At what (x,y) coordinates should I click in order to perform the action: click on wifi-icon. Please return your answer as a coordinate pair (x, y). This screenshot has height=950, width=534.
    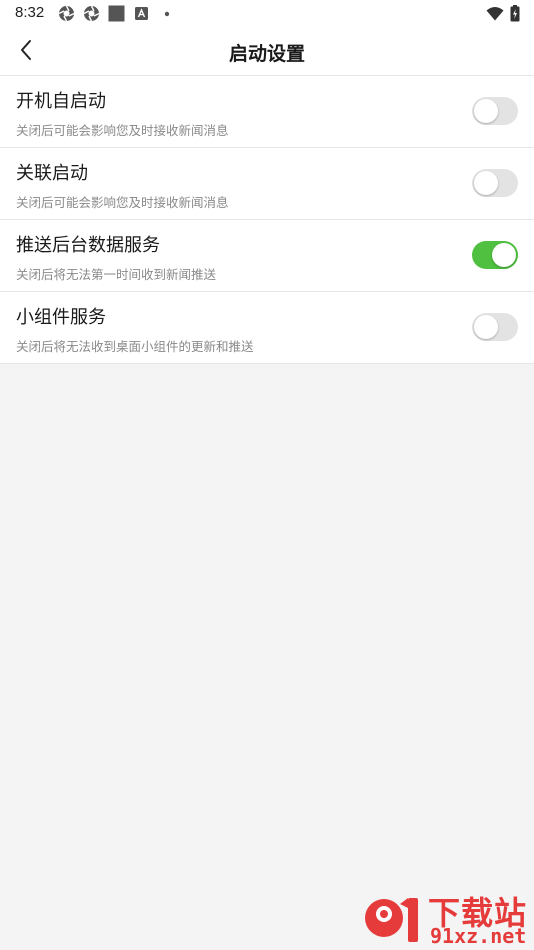
    Looking at the image, I should click on (495, 15).